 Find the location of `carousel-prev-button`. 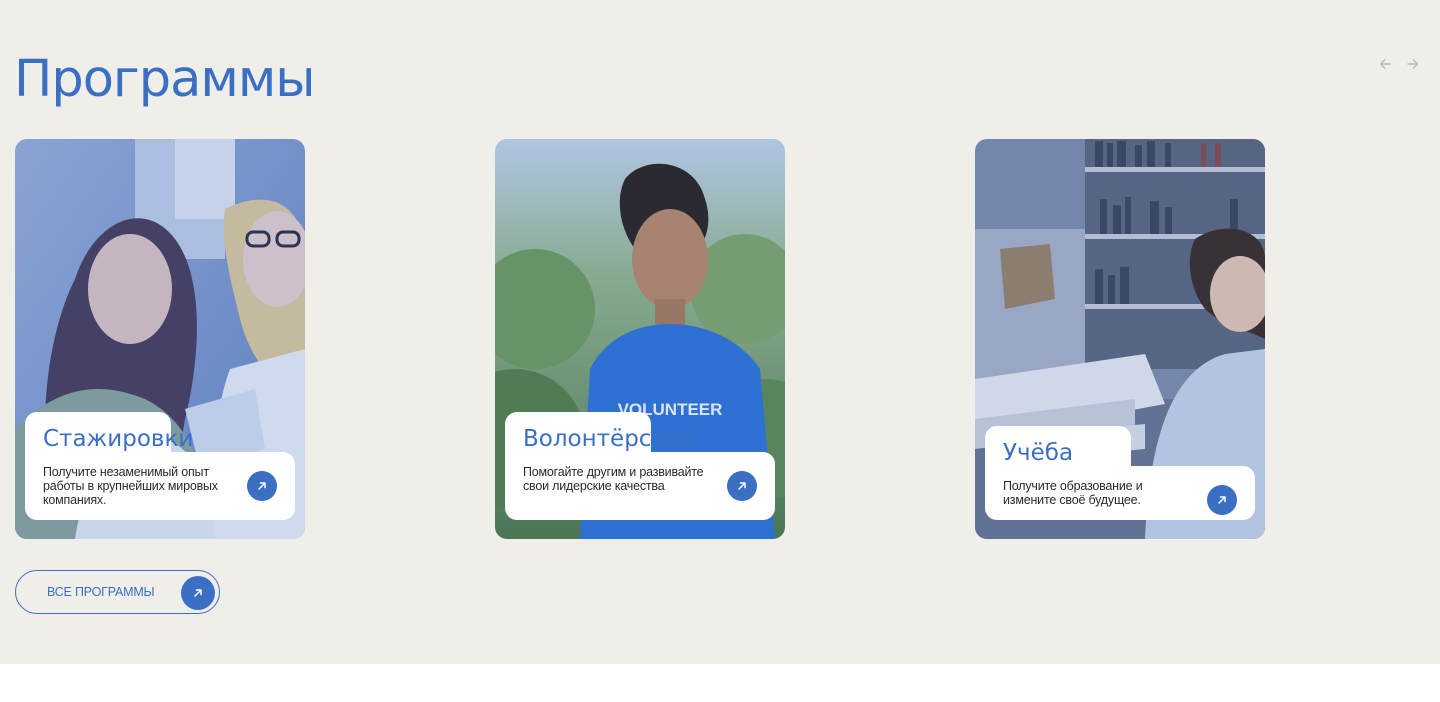

carousel-prev-button is located at coordinates (1385, 64).